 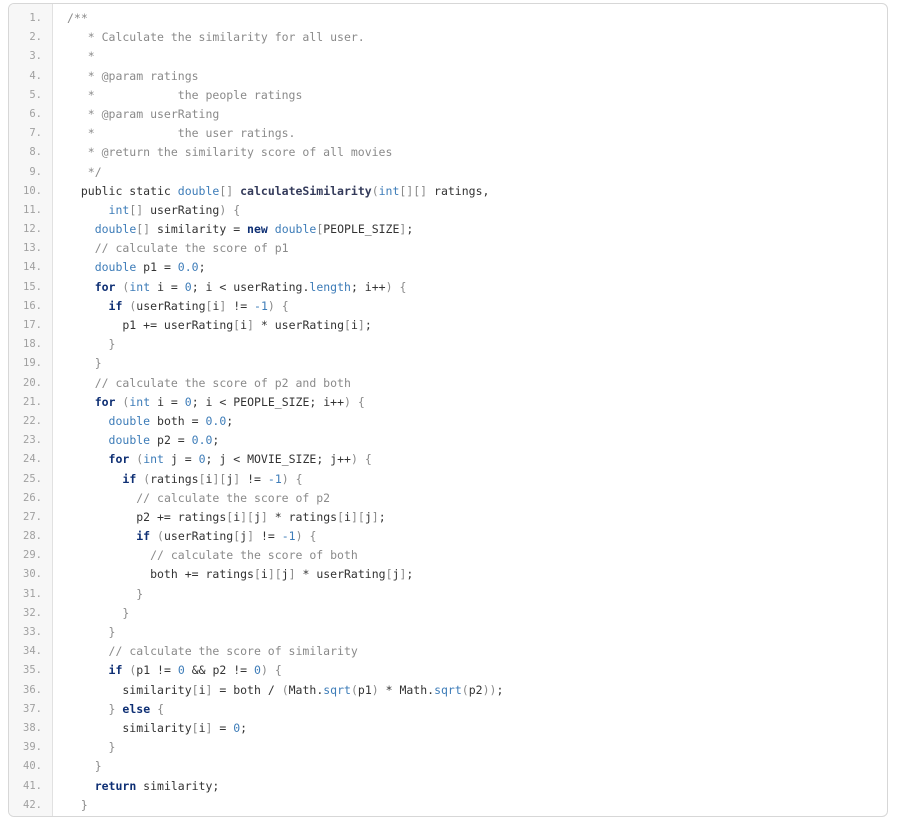 I want to click on line-number: 17., so click(x=32, y=325).